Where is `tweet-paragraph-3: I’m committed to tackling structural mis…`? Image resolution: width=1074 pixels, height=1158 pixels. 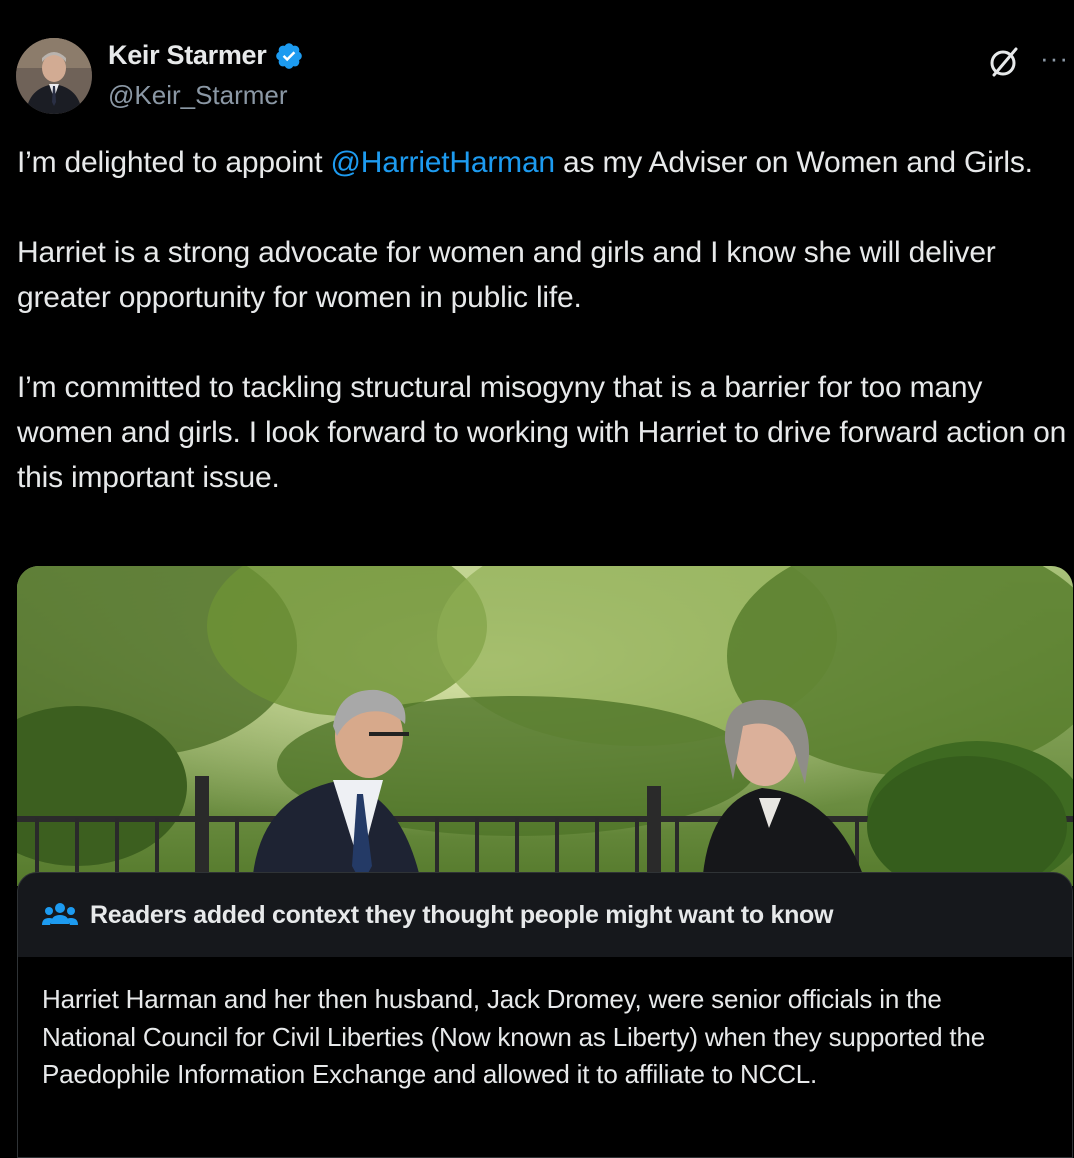
tweet-paragraph-3: I’m committed to tackling structural mis… is located at coordinates (542, 432).